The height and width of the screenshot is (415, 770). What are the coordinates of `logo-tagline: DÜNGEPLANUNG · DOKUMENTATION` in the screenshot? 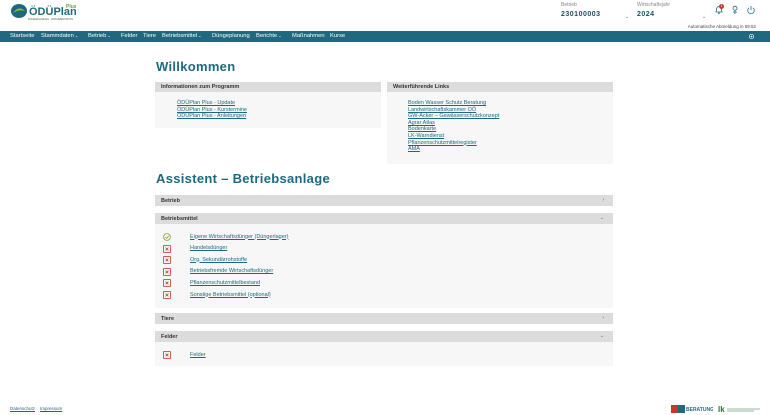 It's located at (50, 19).